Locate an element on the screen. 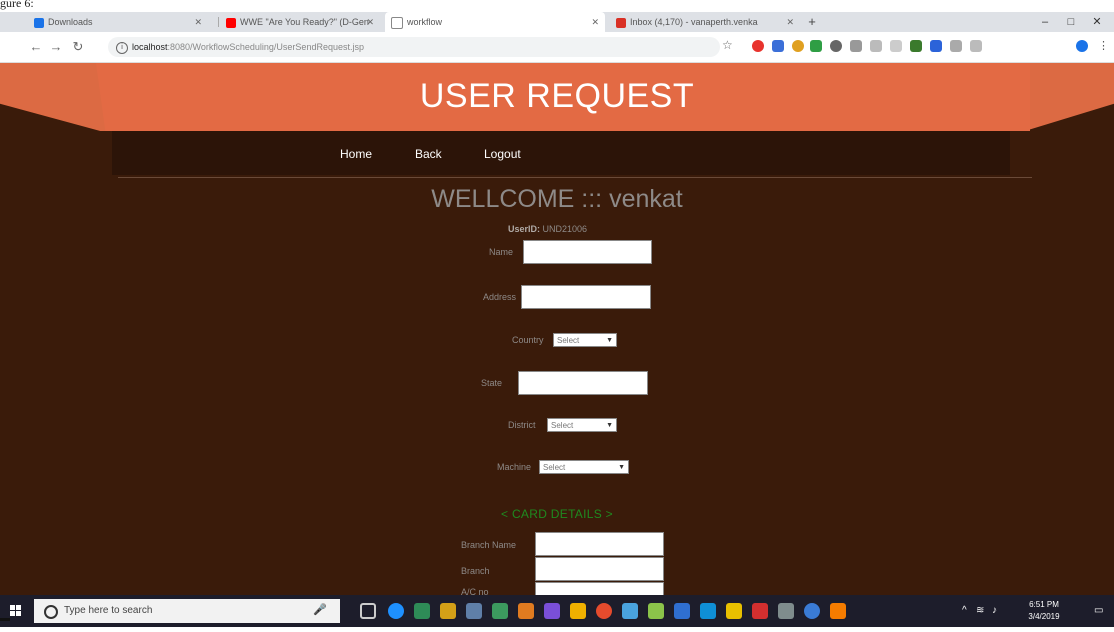 The image size is (1114, 632). nav-bar is located at coordinates (561, 153).